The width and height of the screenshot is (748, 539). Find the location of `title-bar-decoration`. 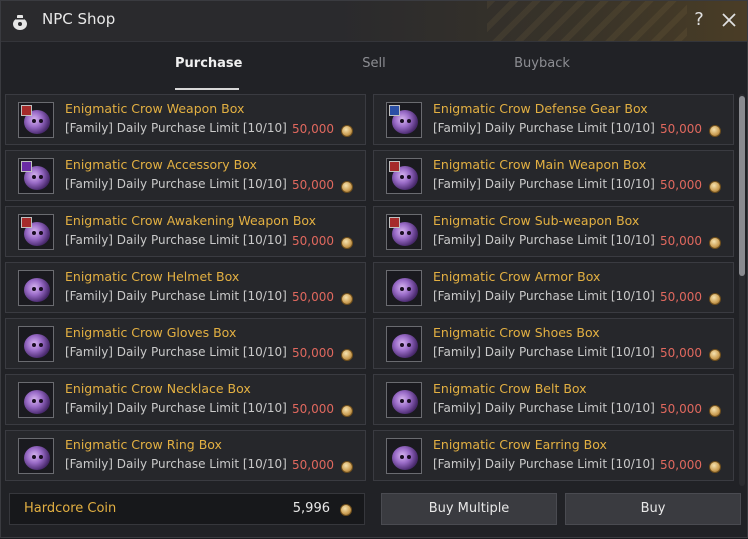

title-bar-decoration is located at coordinates (587, 21).